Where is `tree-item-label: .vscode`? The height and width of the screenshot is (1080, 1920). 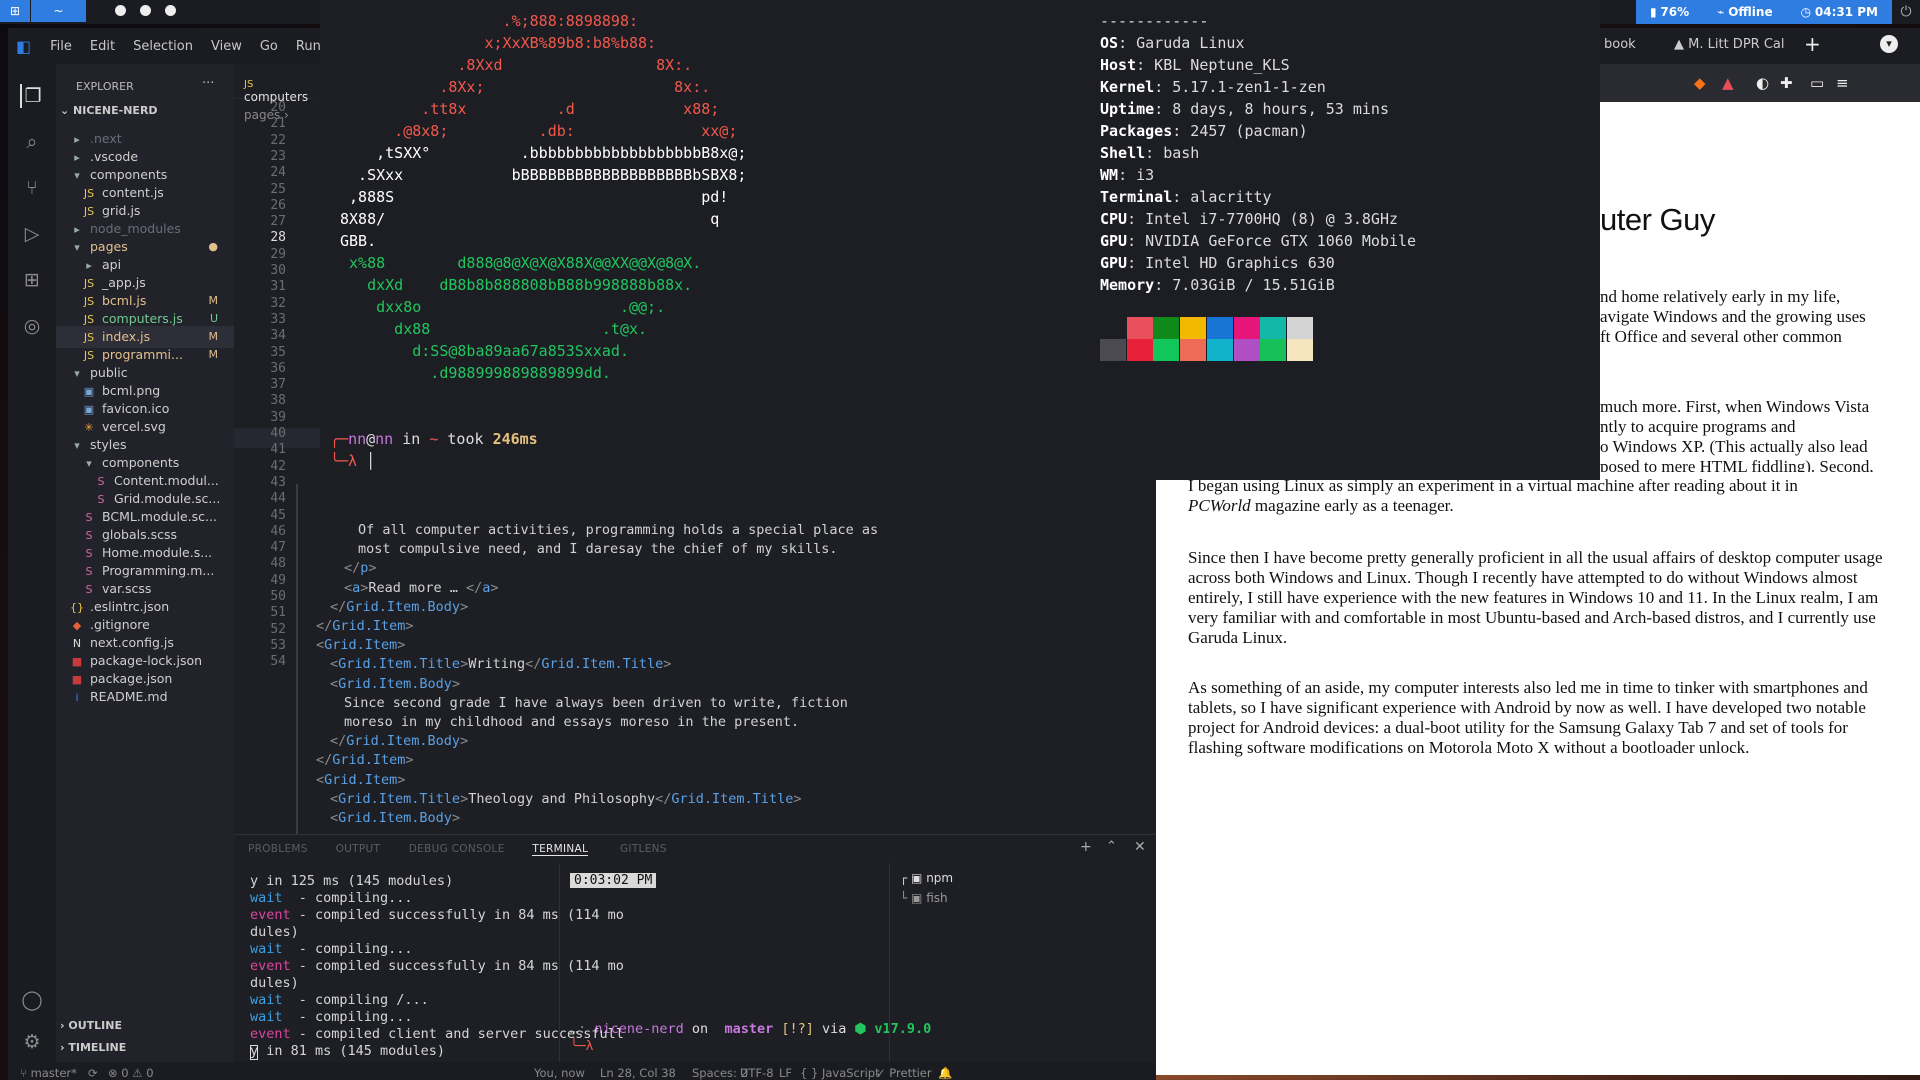
tree-item-label: .vscode is located at coordinates (114, 156).